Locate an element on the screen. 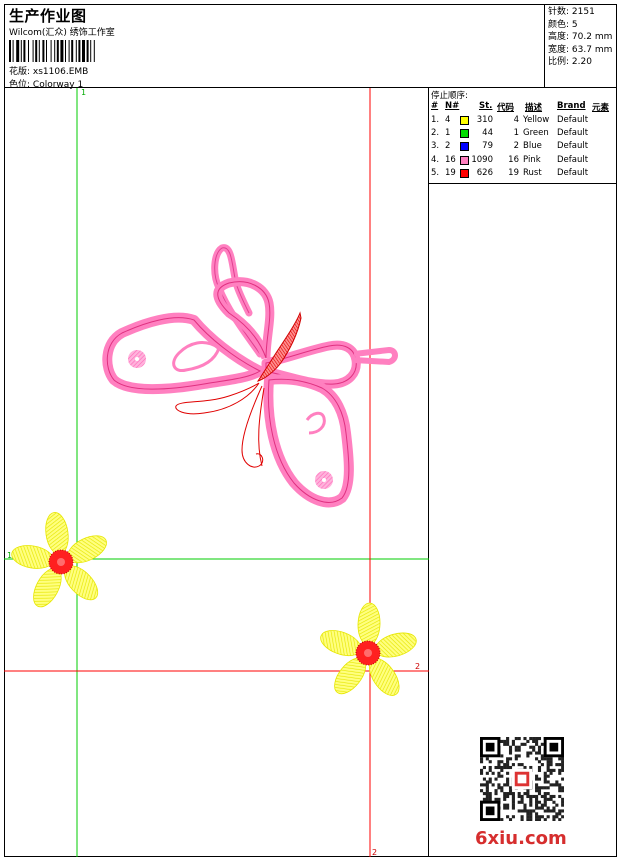 The image size is (620, 861). row-index: 3. is located at coordinates (435, 146).